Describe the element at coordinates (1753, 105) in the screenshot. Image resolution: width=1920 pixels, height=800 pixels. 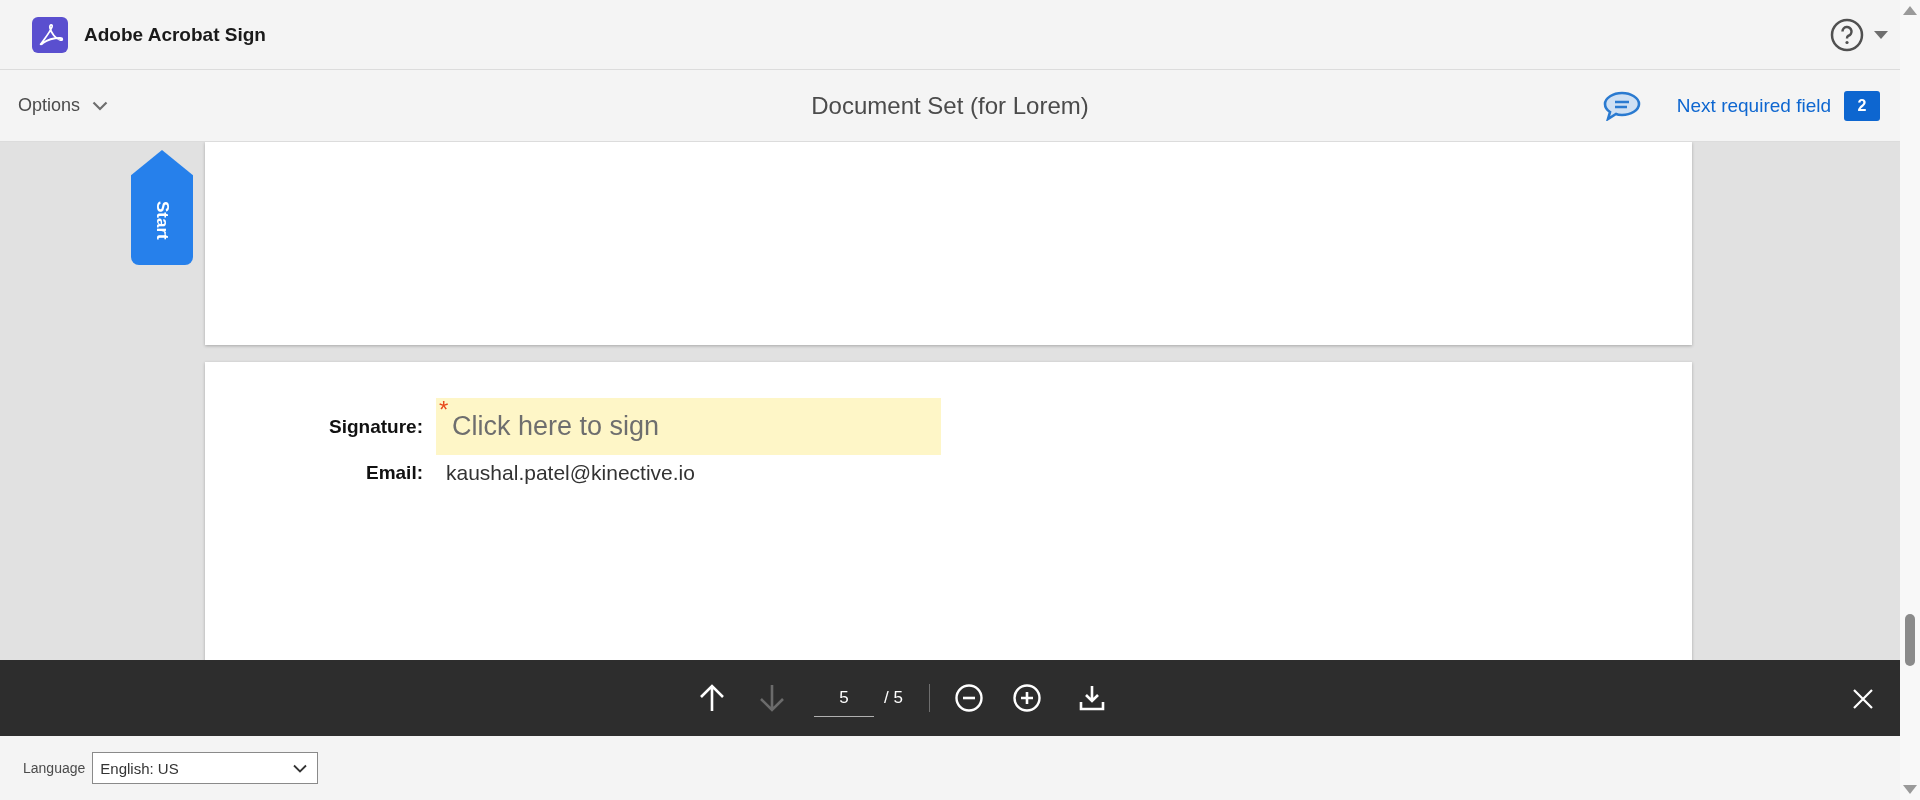
I see `next-required-field-link: Next required field` at that location.